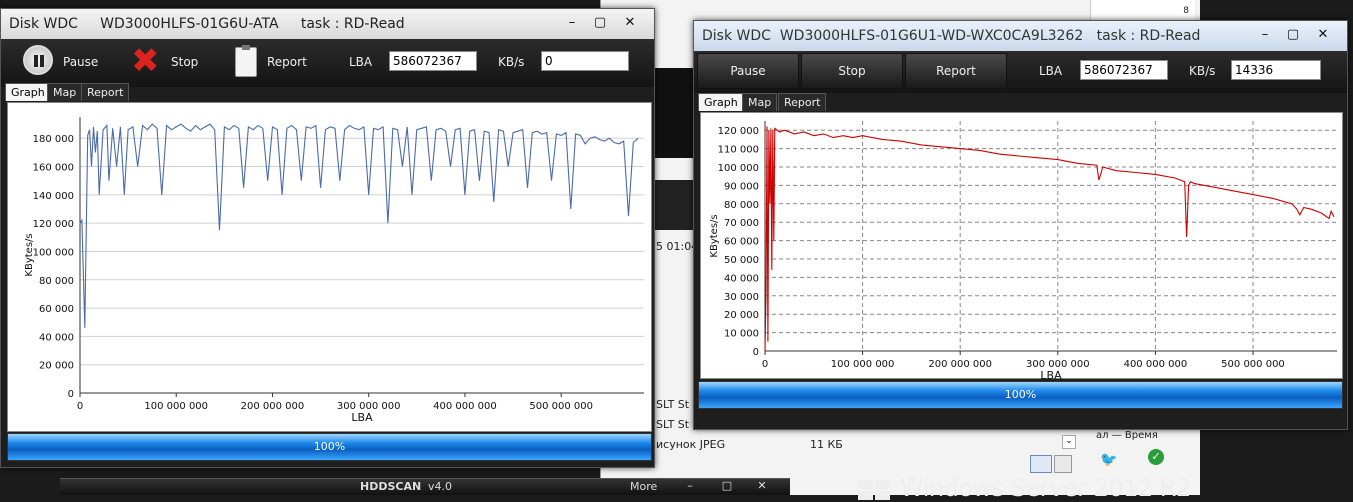 The height and width of the screenshot is (502, 1353). Describe the element at coordinates (643, 486) in the screenshot. I see `more-menu: More` at that location.